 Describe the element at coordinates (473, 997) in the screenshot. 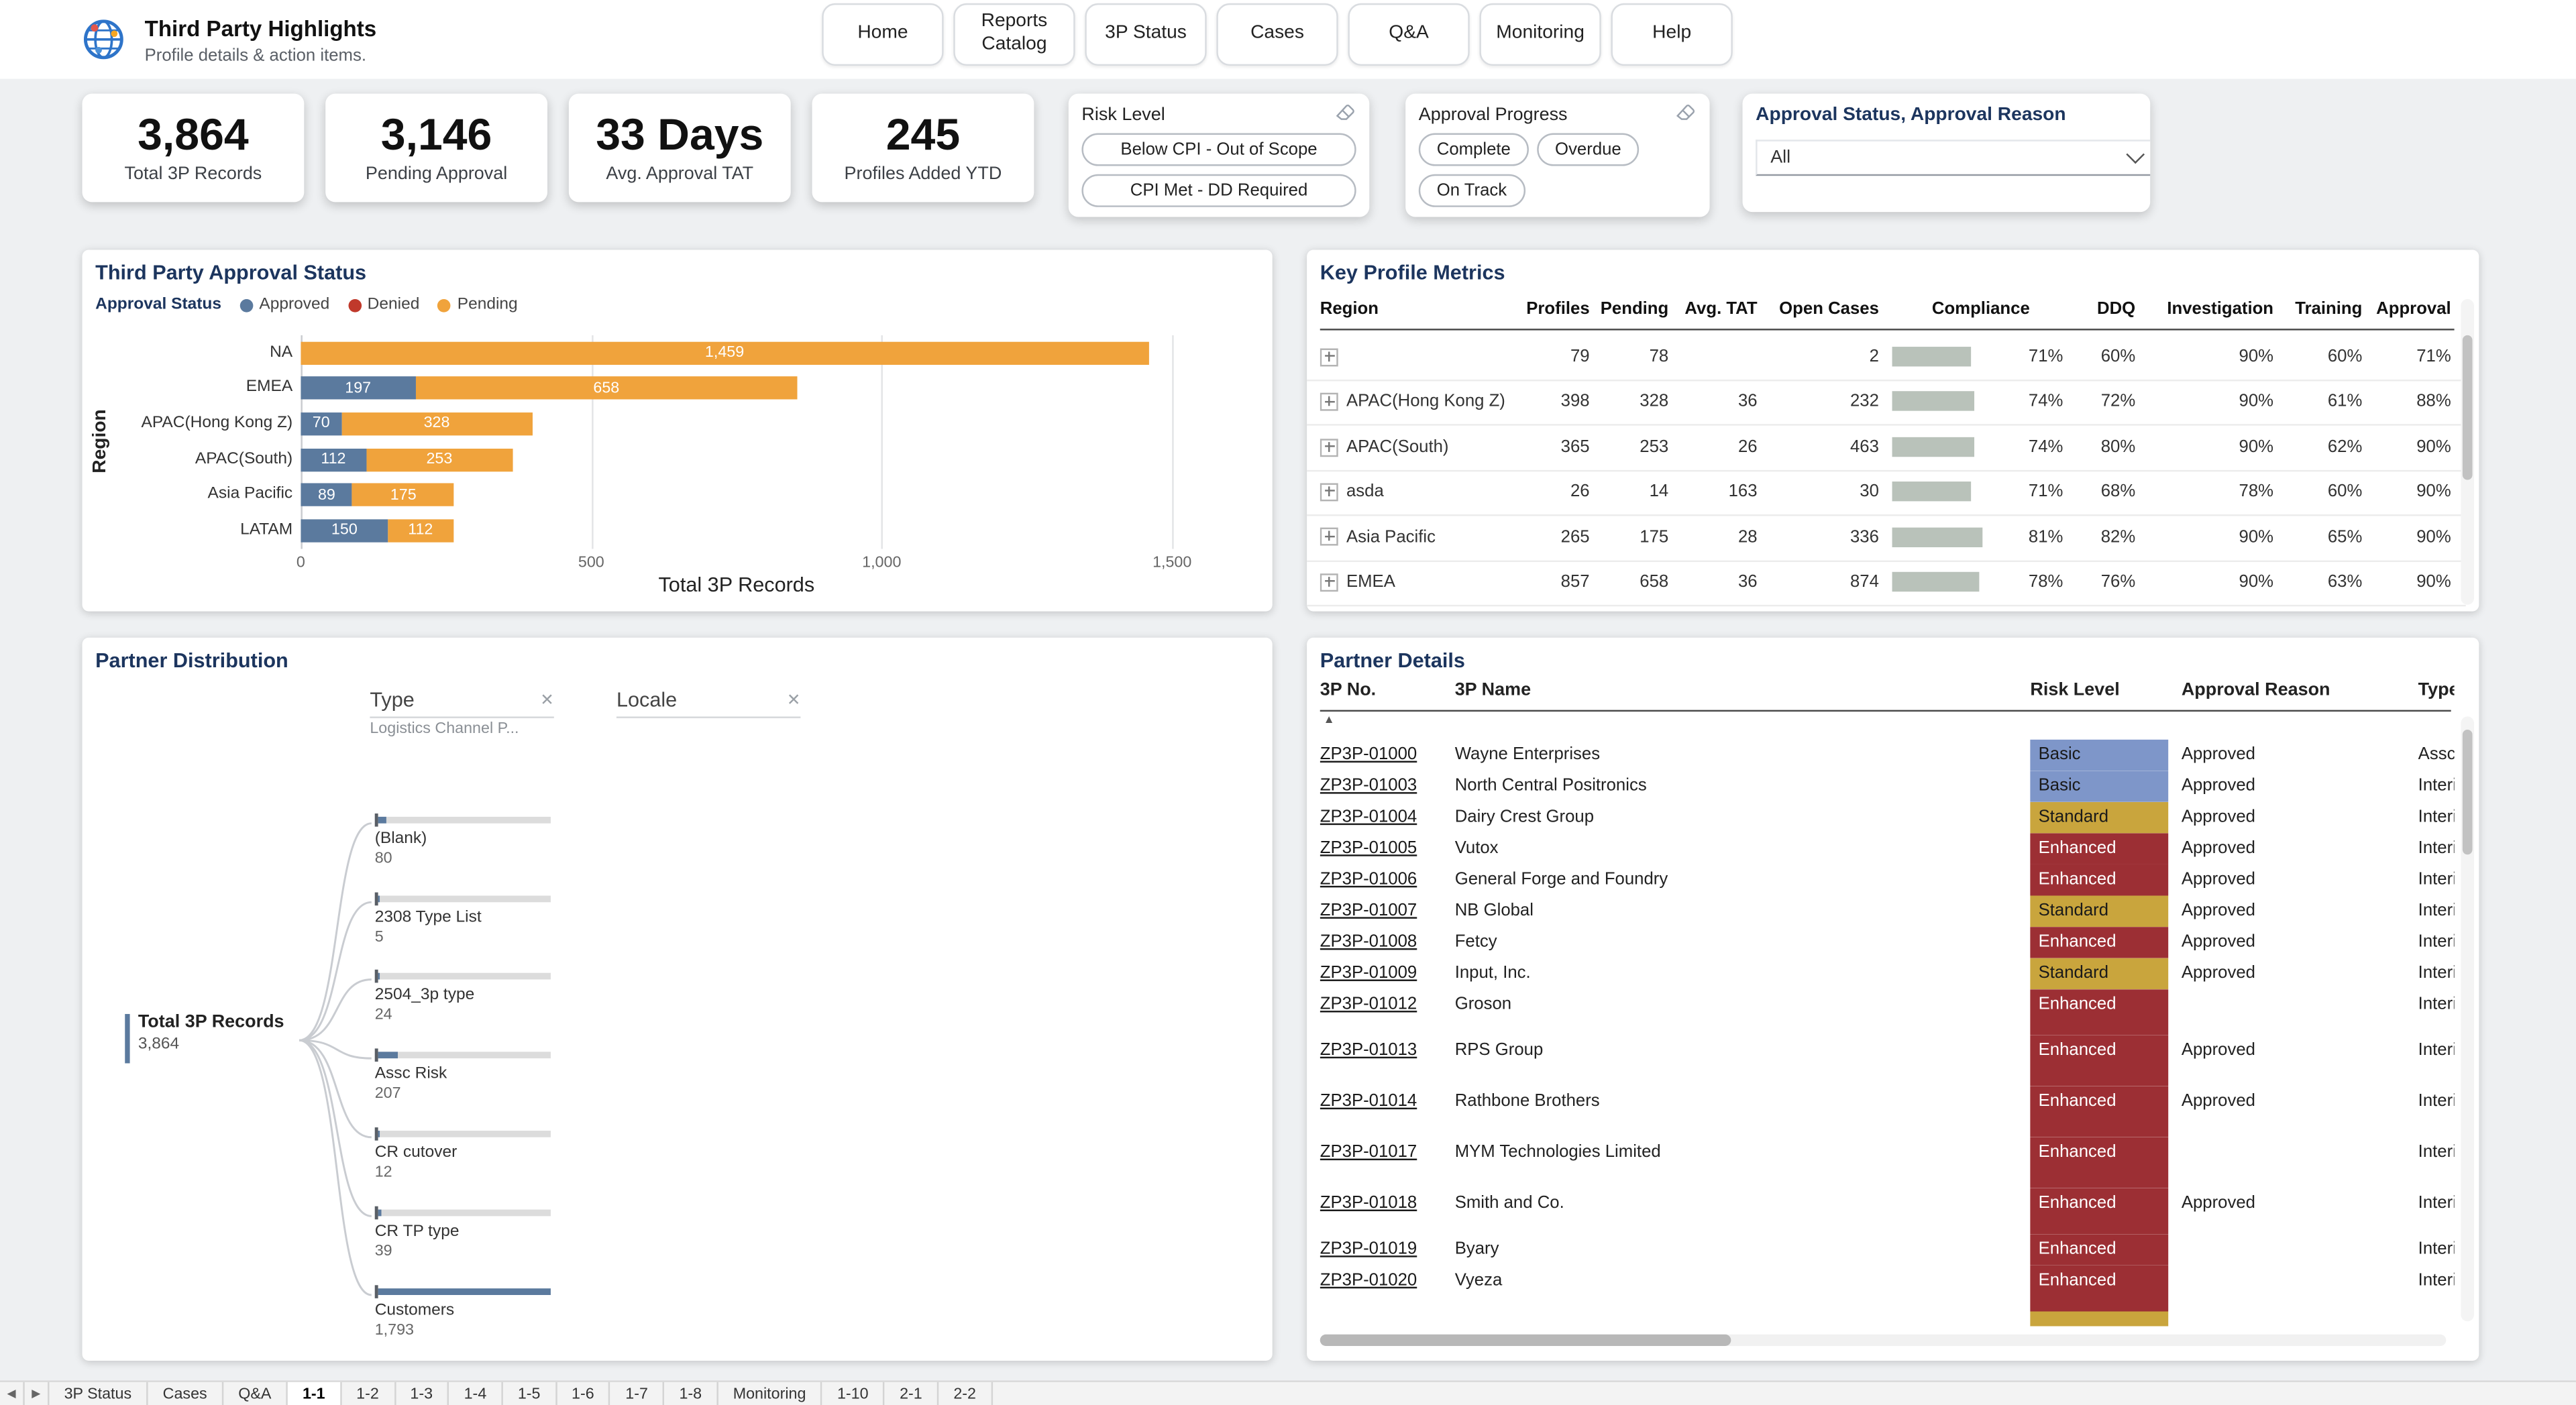

I see `tree-node-2504-3p-type: 2504_3p type 24` at that location.